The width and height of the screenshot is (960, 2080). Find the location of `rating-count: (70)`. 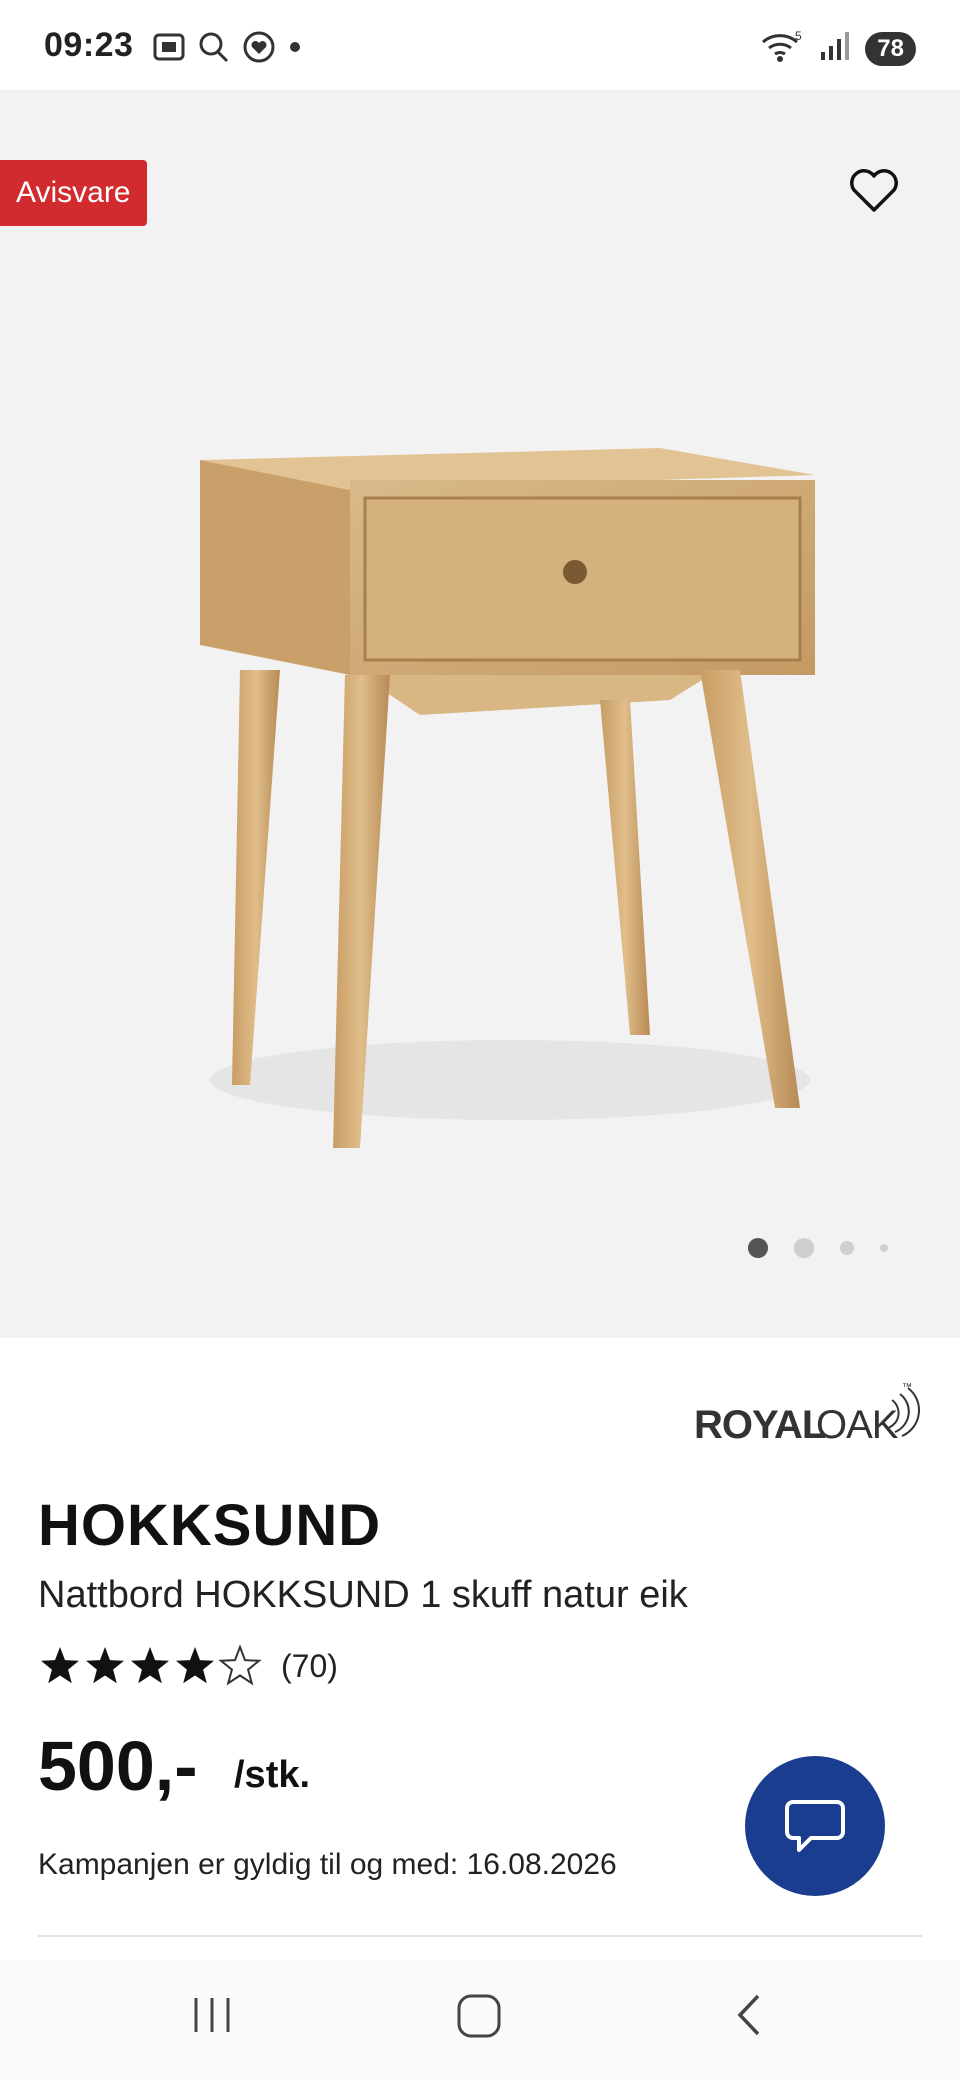

rating-count: (70) is located at coordinates (309, 1665).